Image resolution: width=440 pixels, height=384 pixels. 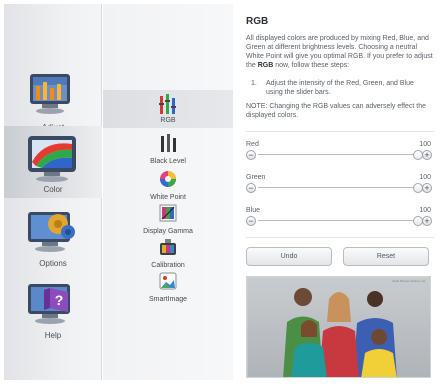 I want to click on category-color: Color, so click(x=53, y=162).